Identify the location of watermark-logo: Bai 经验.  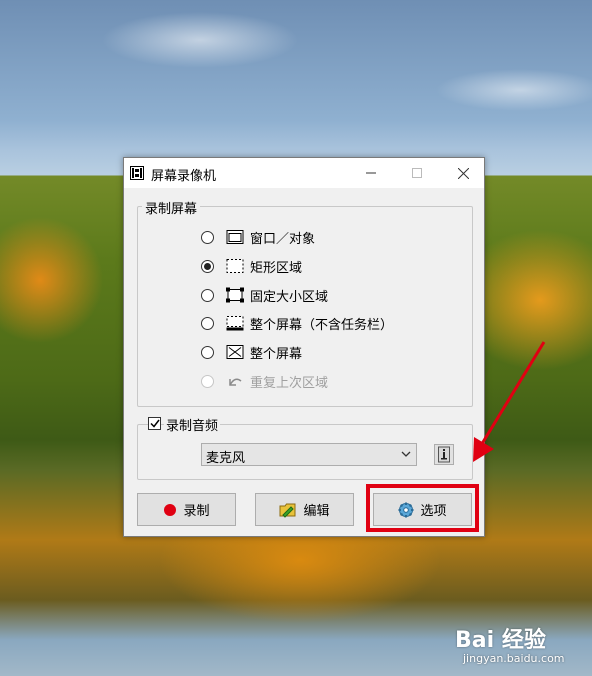
(500, 640).